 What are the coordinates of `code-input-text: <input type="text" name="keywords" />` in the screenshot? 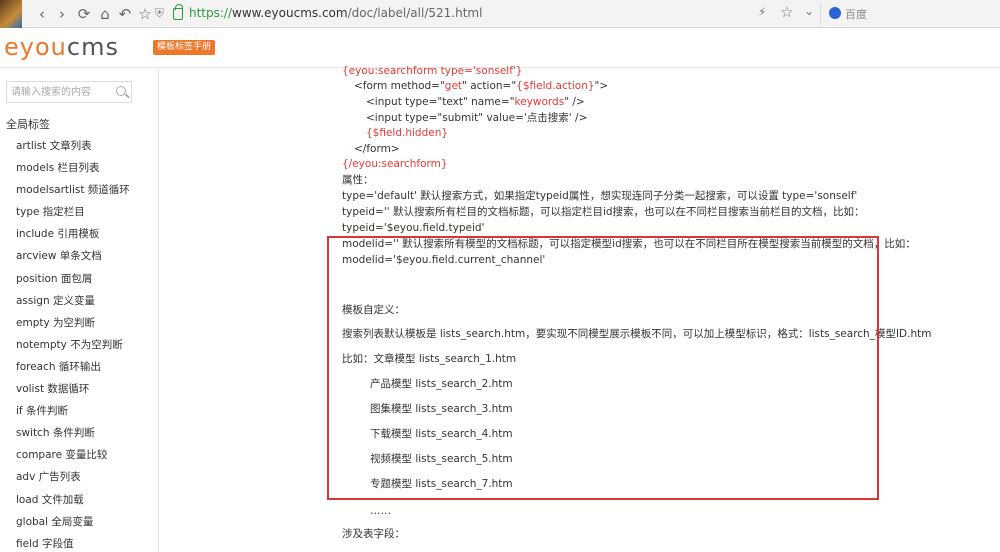 It's located at (475, 102).